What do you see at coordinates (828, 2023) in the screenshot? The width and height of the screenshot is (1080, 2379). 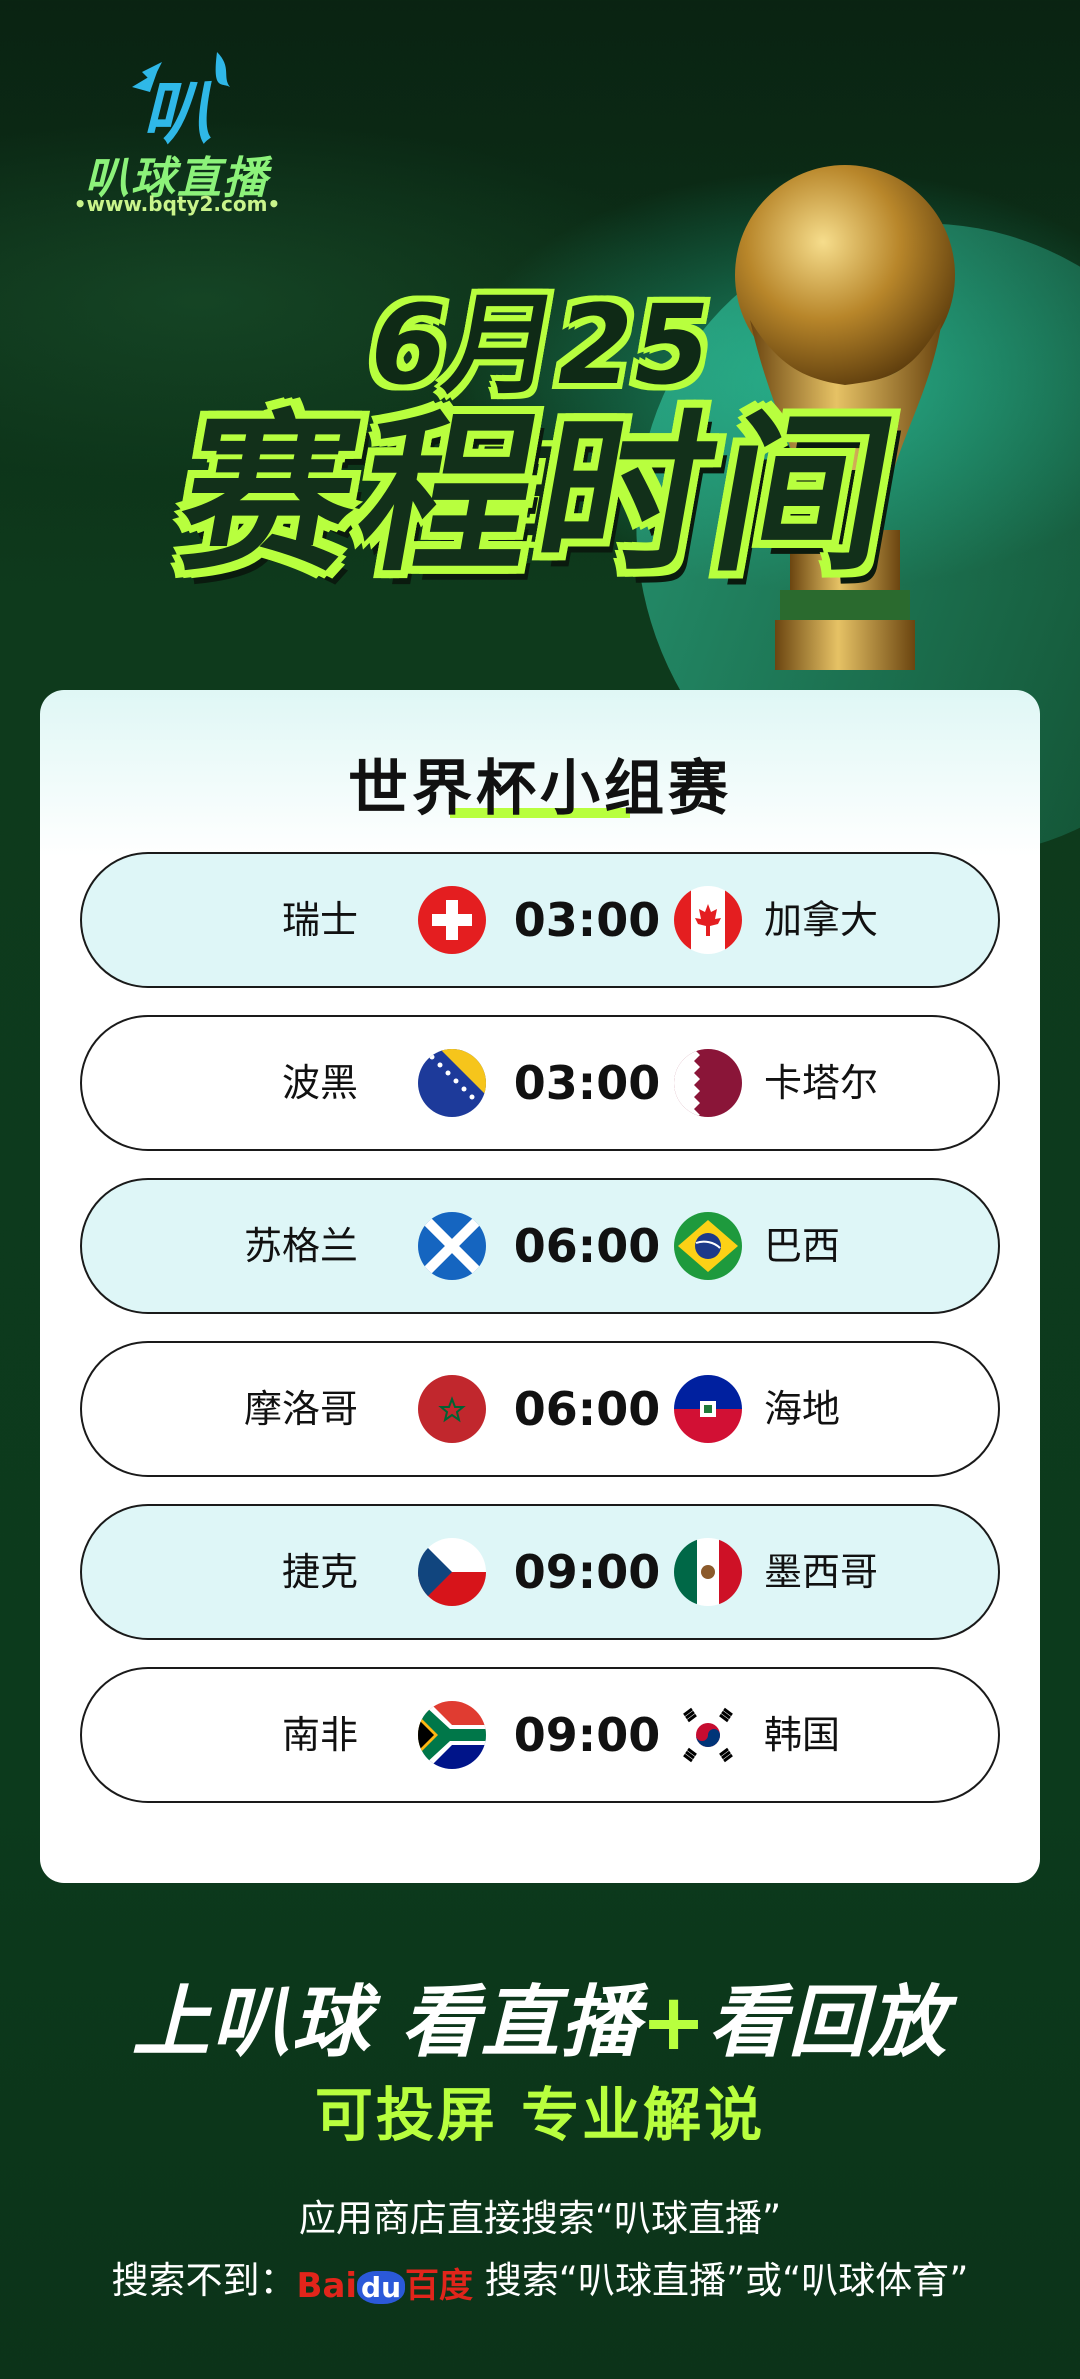 I see `slogan-part-b: 看回放` at bounding box center [828, 2023].